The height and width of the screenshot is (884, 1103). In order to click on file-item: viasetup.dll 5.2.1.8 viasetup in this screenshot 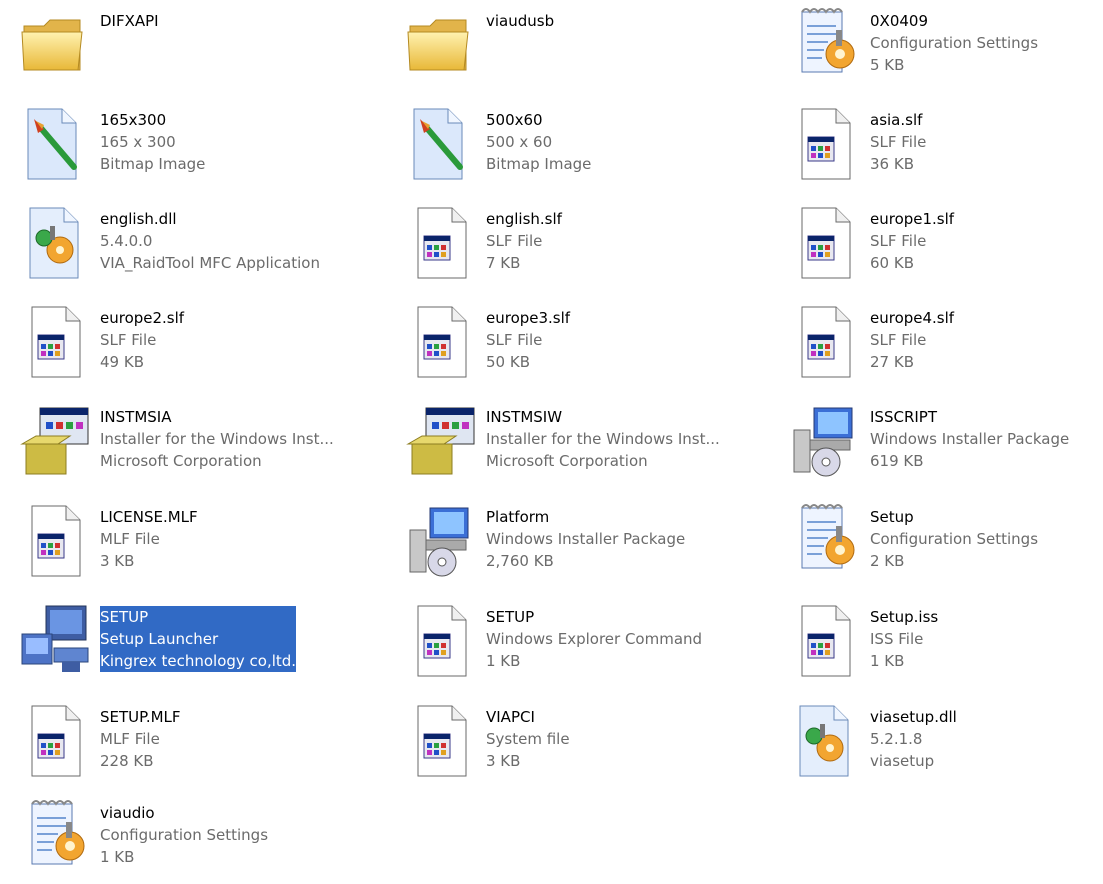, I will do `click(938, 744)`.